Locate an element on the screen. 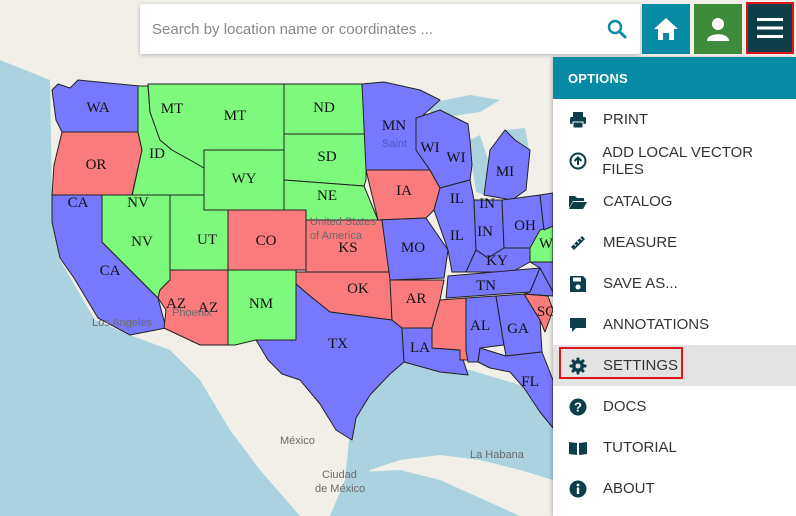 The width and height of the screenshot is (796, 516). comment-icon is located at coordinates (578, 324).